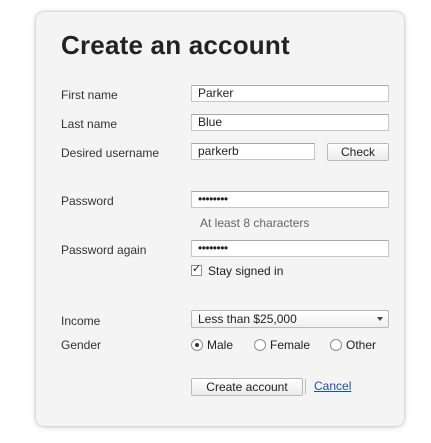  What do you see at coordinates (213, 248) in the screenshot?
I see `password-again-value: ••••••••` at bounding box center [213, 248].